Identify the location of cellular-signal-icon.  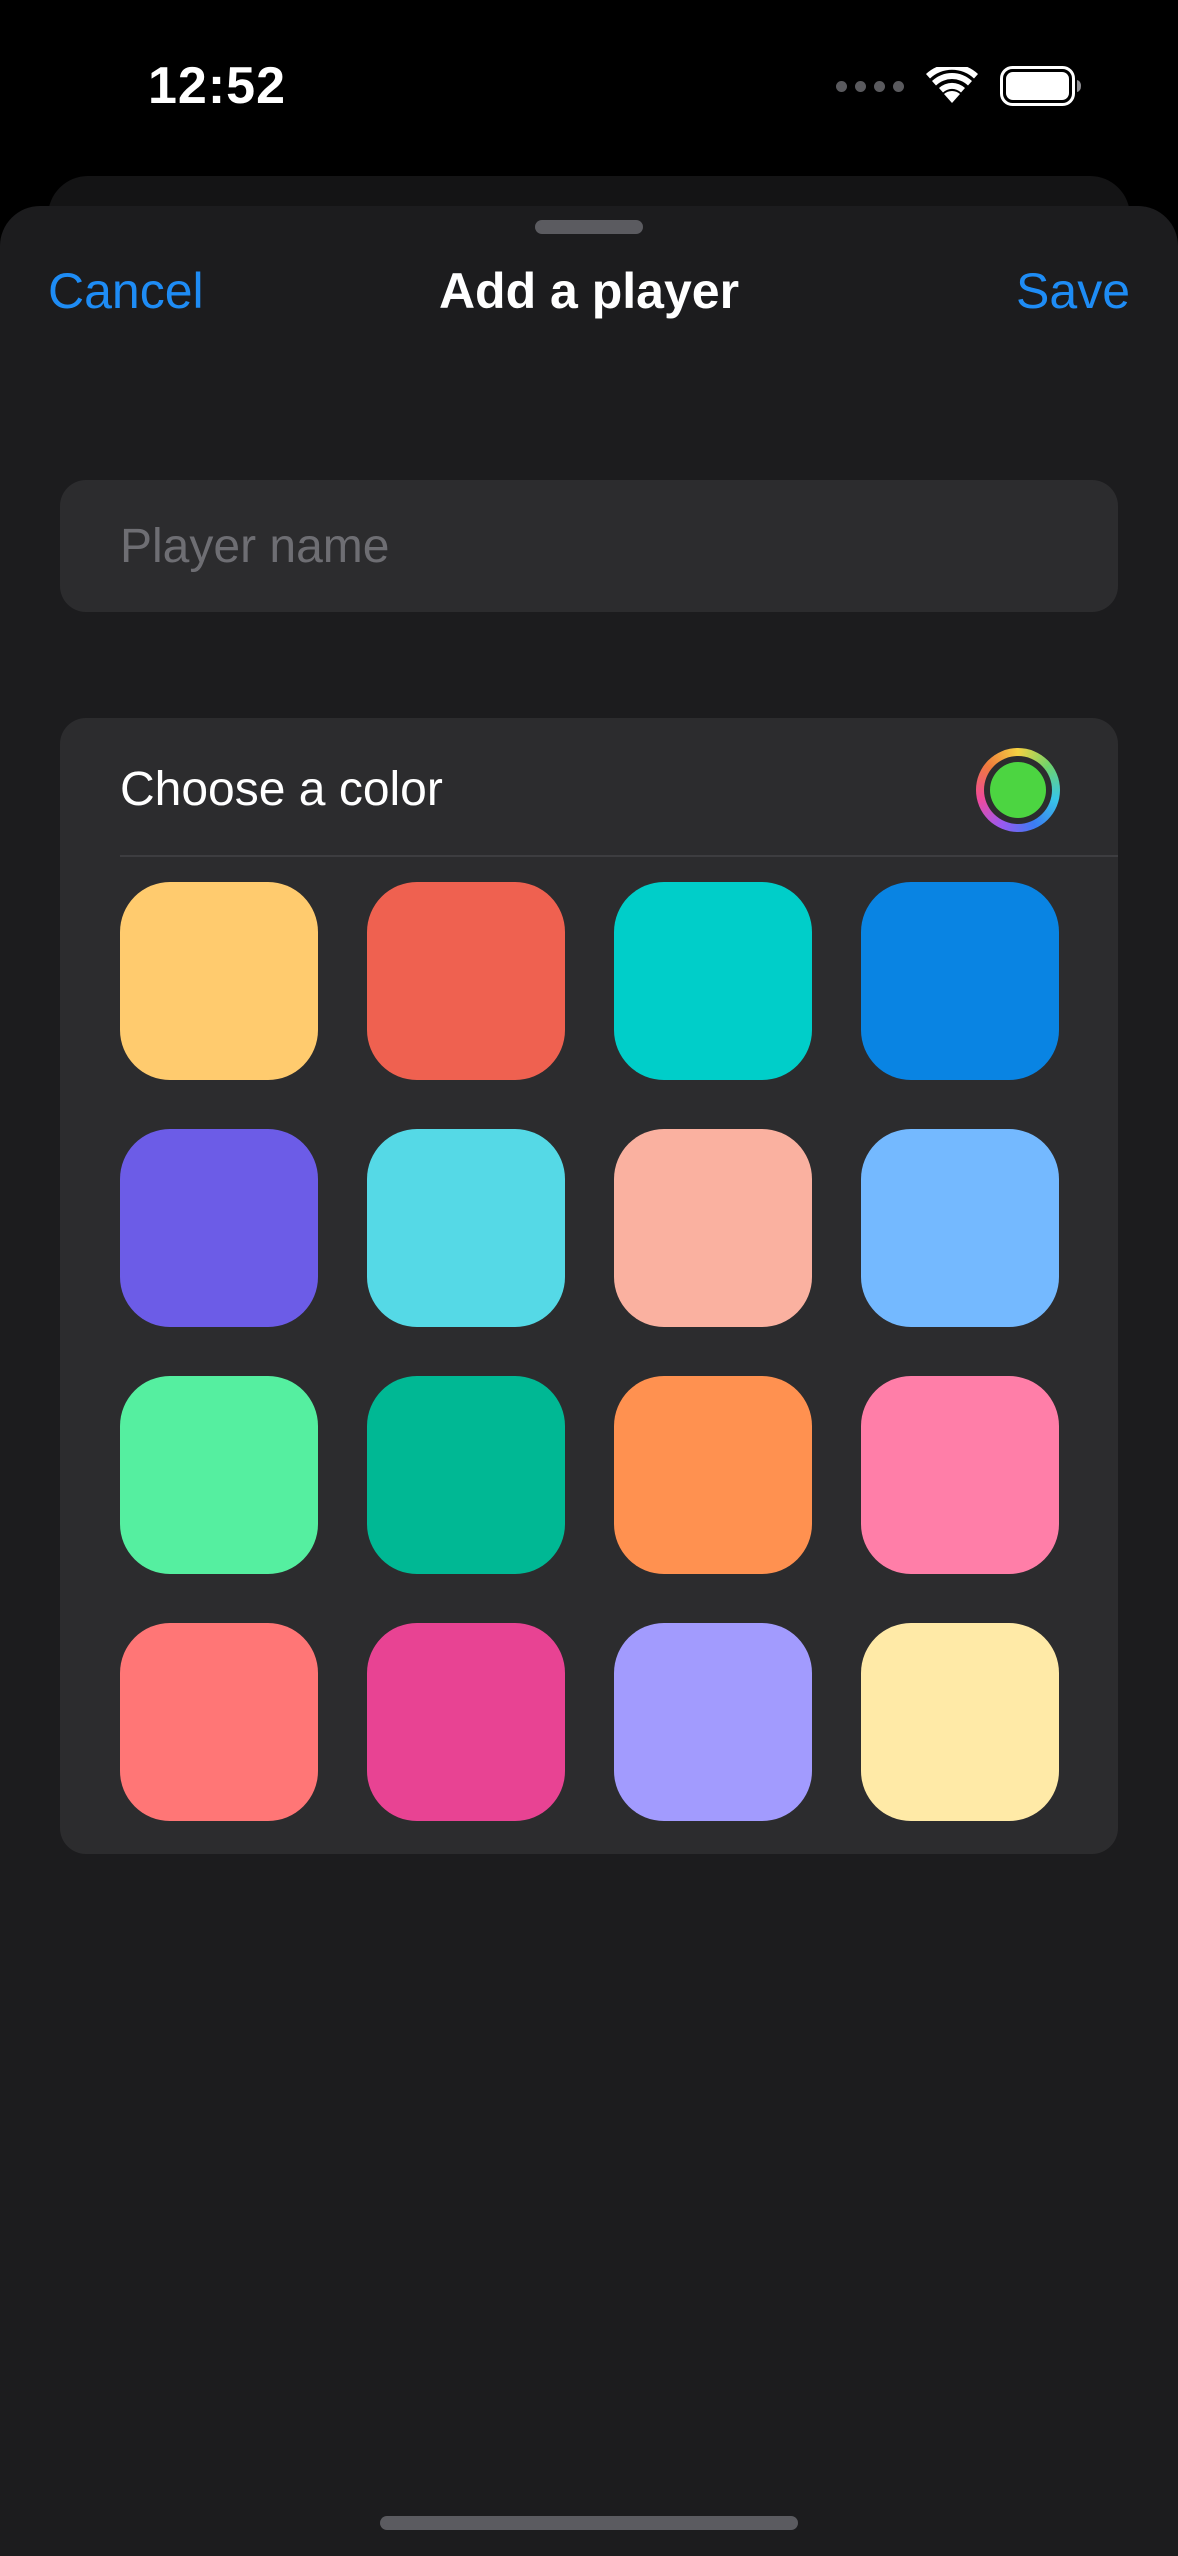
(870, 86).